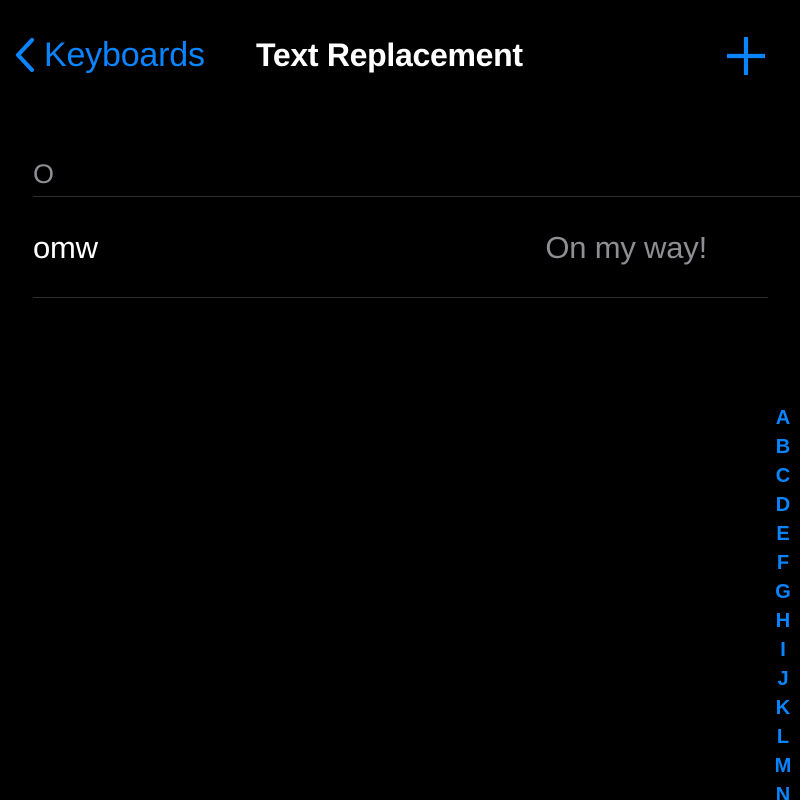 The height and width of the screenshot is (800, 800). Describe the element at coordinates (783, 766) in the screenshot. I see `index-letter: M` at that location.